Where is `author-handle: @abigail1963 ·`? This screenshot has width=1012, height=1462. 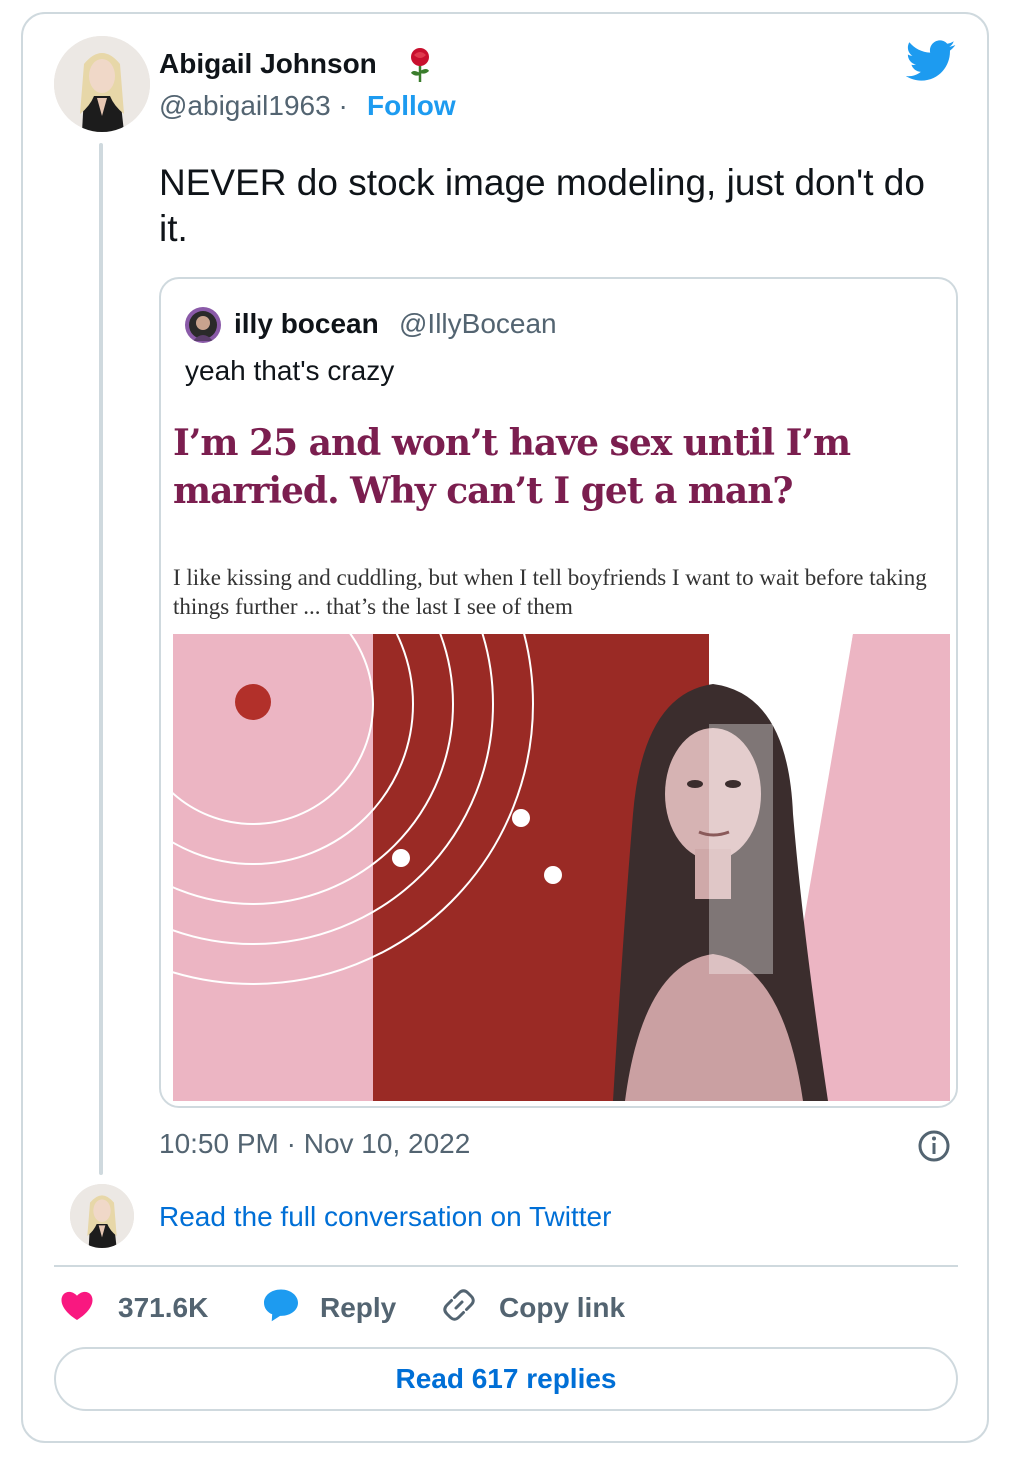
author-handle: @abigail1963 · is located at coordinates (253, 106).